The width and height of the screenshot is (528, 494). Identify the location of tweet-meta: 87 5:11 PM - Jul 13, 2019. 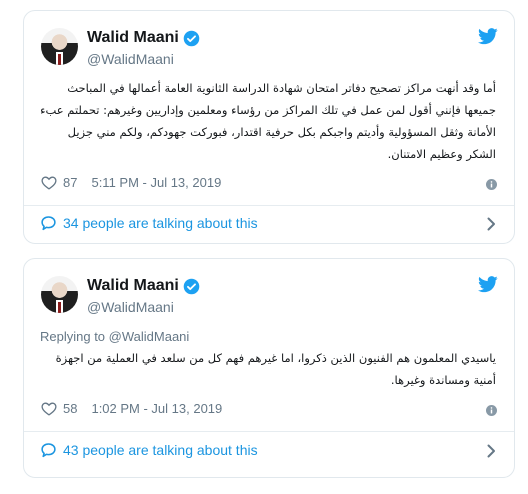
(131, 182).